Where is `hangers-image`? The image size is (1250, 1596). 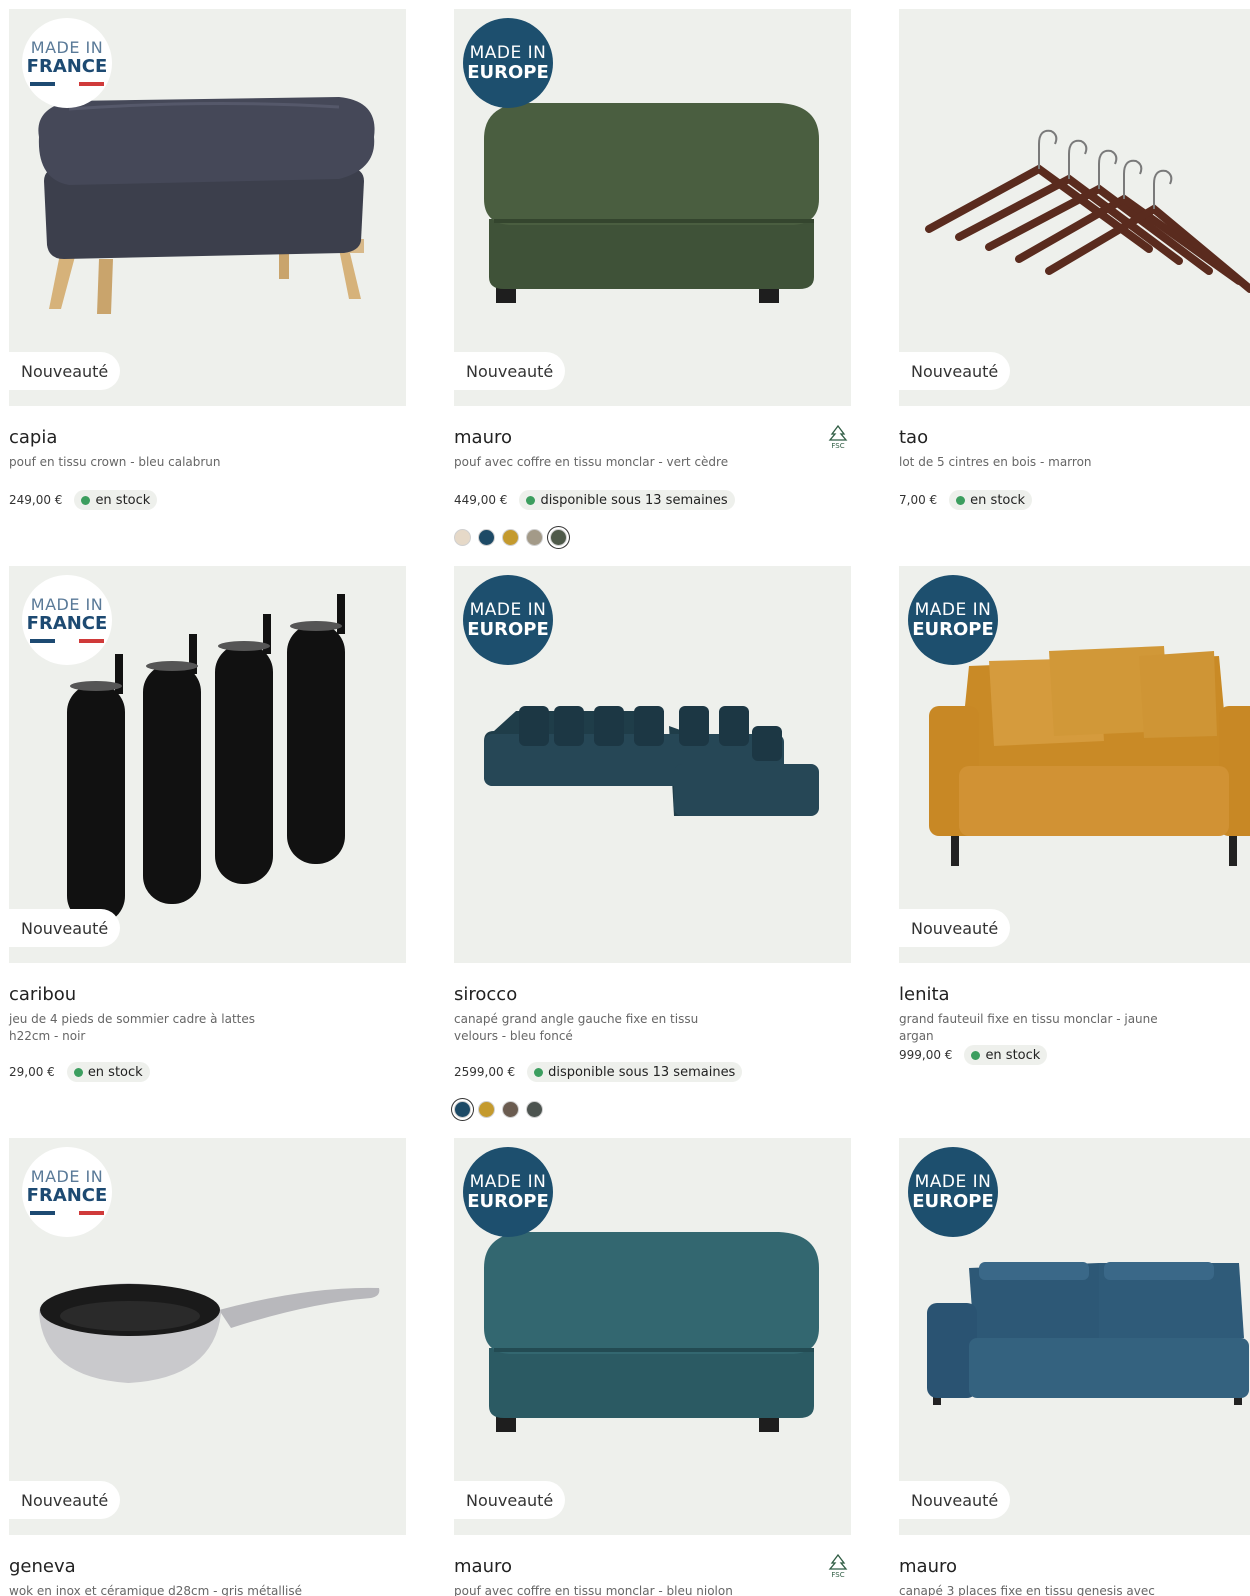
hangers-image is located at coordinates (1087, 211).